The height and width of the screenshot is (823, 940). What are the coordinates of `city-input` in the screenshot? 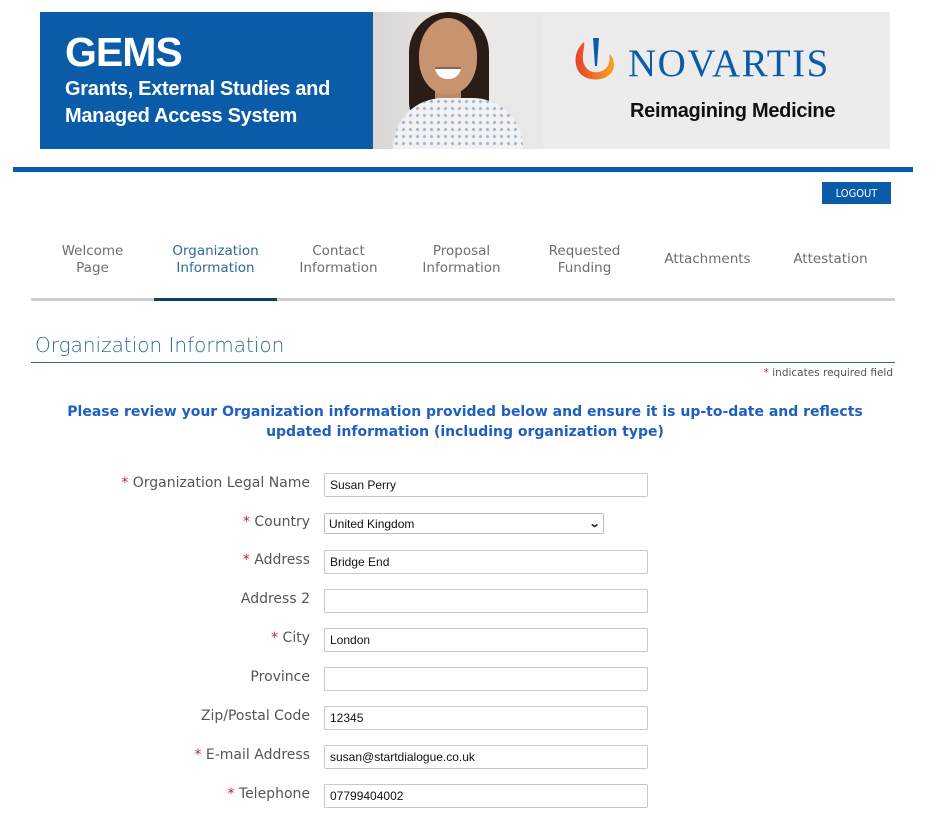 It's located at (486, 640).